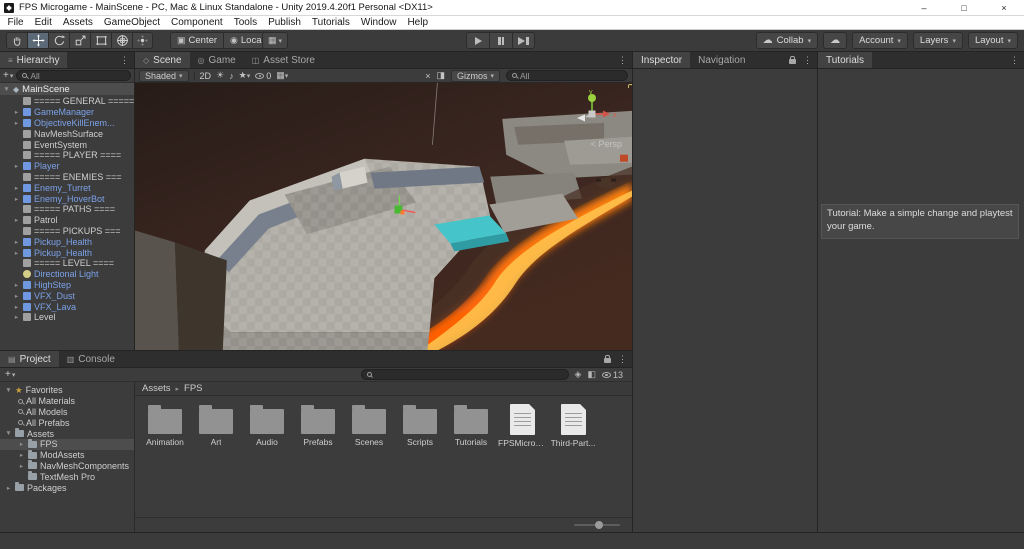 This screenshot has height=549, width=1024. I want to click on tab-console: ▥ Console, so click(91, 359).